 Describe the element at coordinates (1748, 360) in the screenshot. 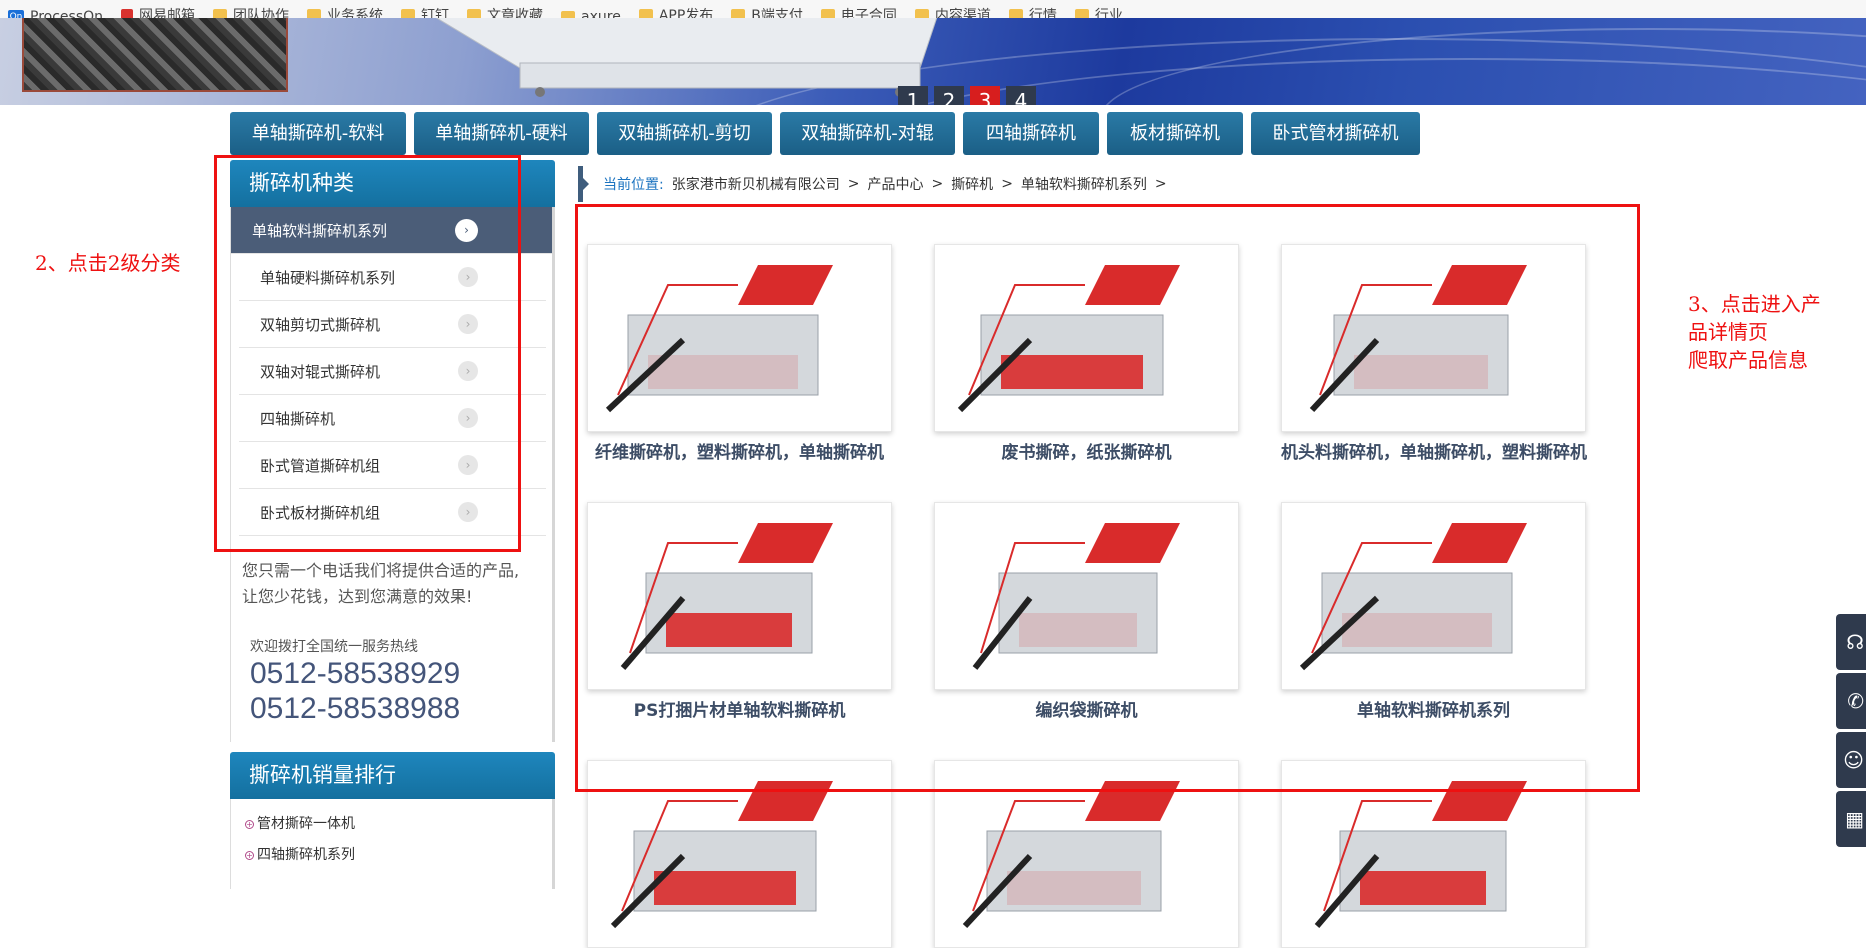

I see `annotation-step3-line3: 爬取产品信息` at that location.